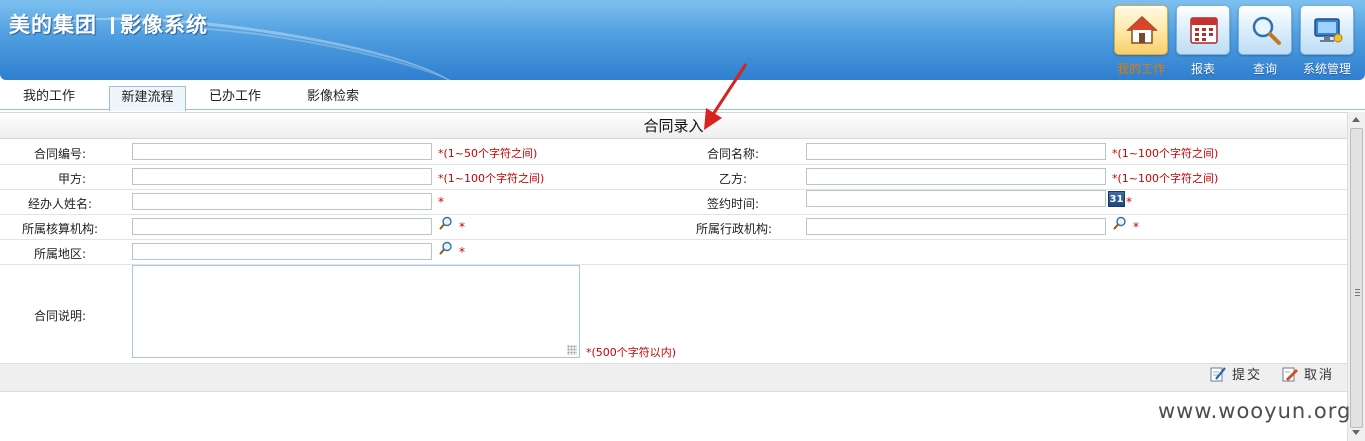 This screenshot has width=1365, height=441. I want to click on magnifier-icon, so click(1265, 30).